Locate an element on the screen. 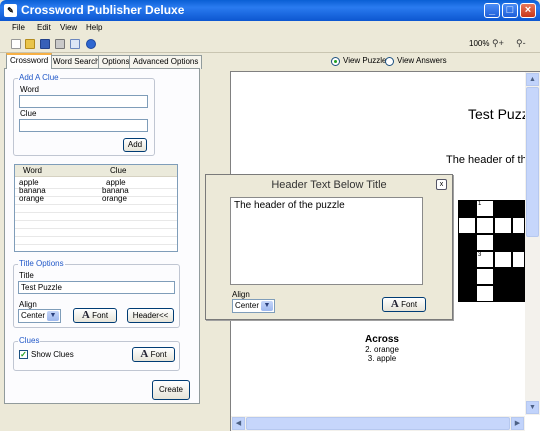  add-clue-group-label: Add A Clue is located at coordinates (39, 77).